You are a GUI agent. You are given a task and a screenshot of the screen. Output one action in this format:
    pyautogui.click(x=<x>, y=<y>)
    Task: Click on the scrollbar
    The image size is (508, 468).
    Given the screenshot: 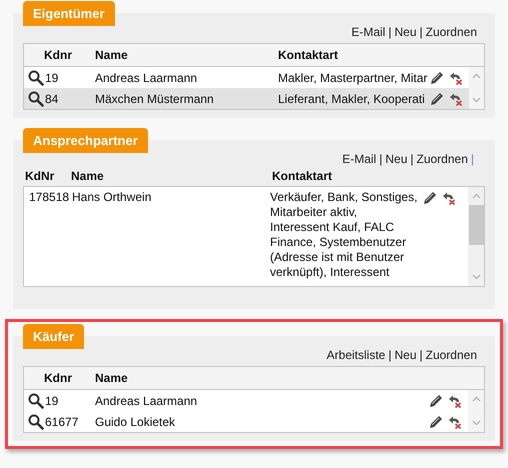 What is the action you would take?
    pyautogui.click(x=476, y=236)
    